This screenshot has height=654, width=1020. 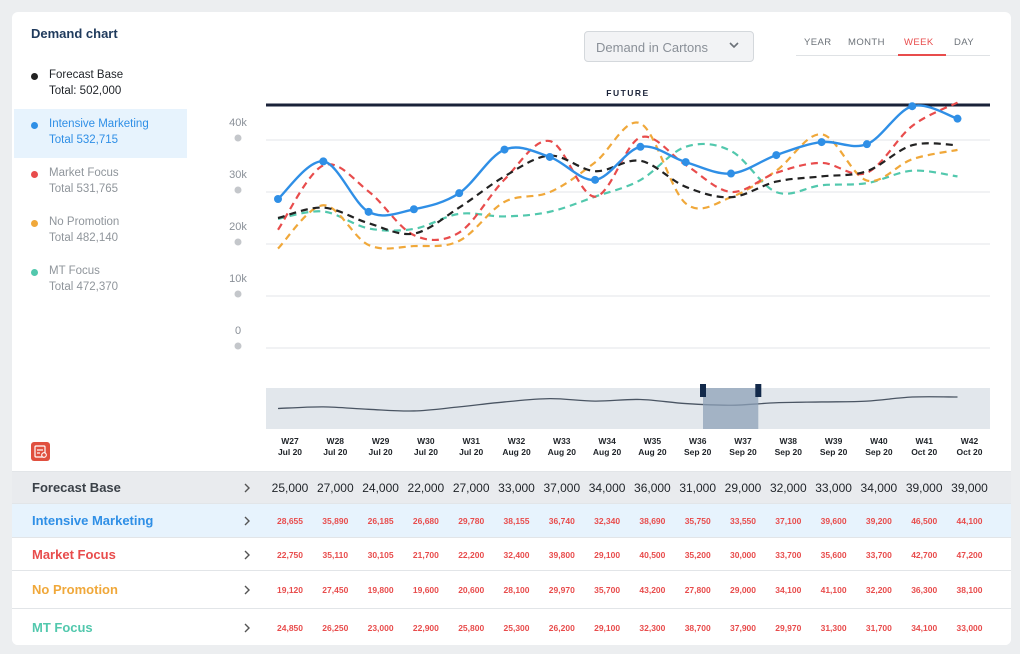 What do you see at coordinates (471, 628) in the screenshot?
I see `table-cell: 25,800` at bounding box center [471, 628].